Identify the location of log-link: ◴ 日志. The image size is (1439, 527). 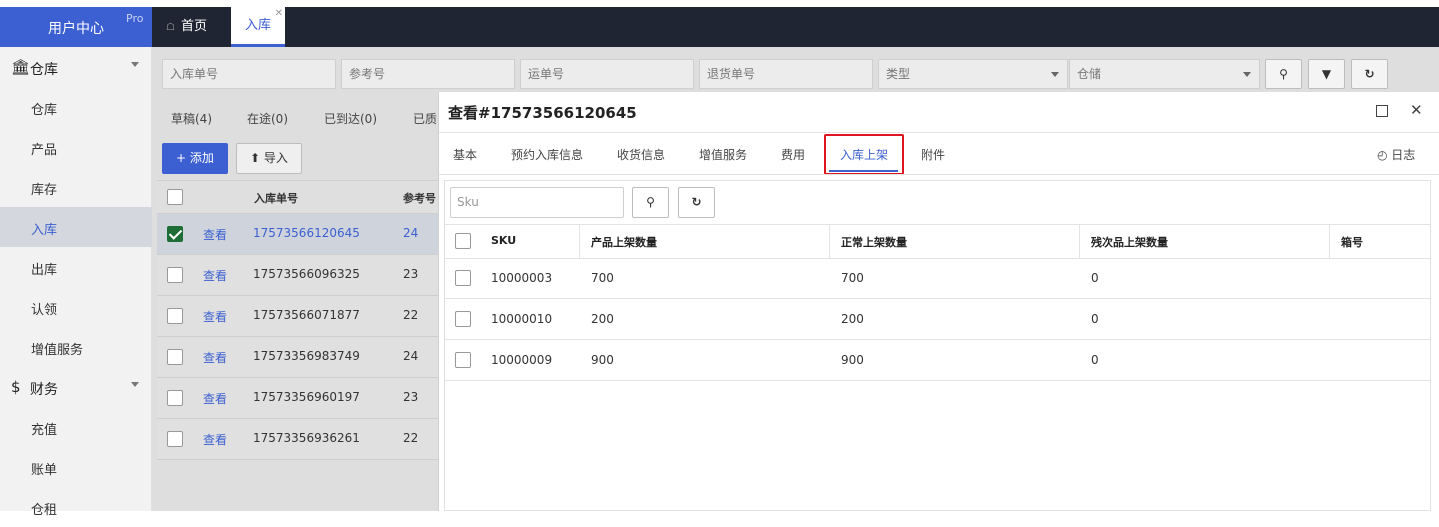
(1396, 154).